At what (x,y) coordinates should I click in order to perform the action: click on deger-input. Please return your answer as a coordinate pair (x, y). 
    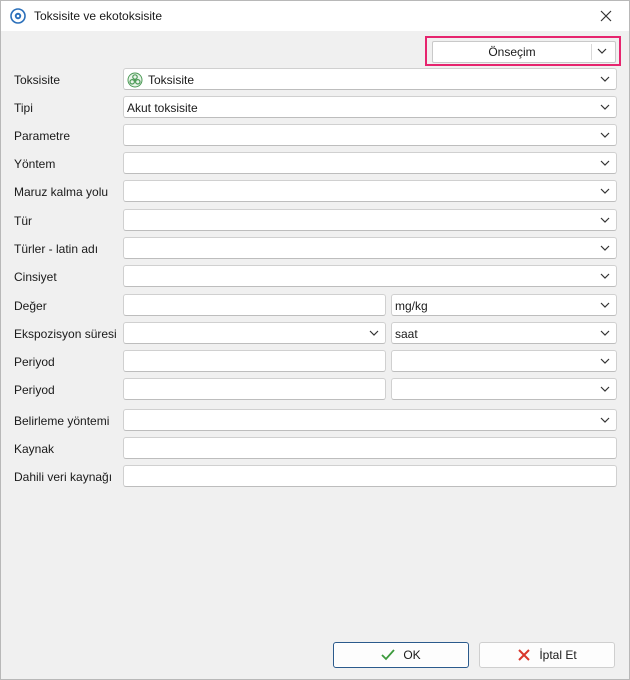
    Looking at the image, I should click on (254, 305).